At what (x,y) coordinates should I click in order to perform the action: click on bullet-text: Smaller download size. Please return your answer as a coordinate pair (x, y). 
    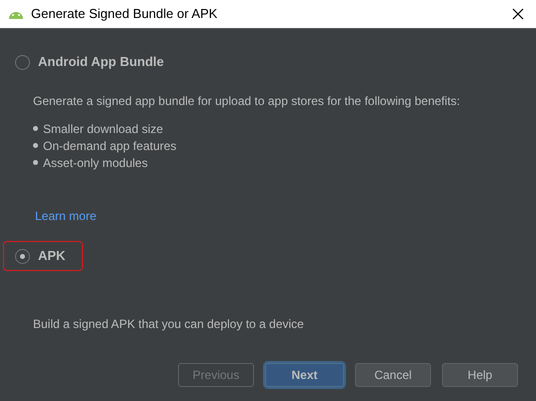
    Looking at the image, I should click on (103, 129).